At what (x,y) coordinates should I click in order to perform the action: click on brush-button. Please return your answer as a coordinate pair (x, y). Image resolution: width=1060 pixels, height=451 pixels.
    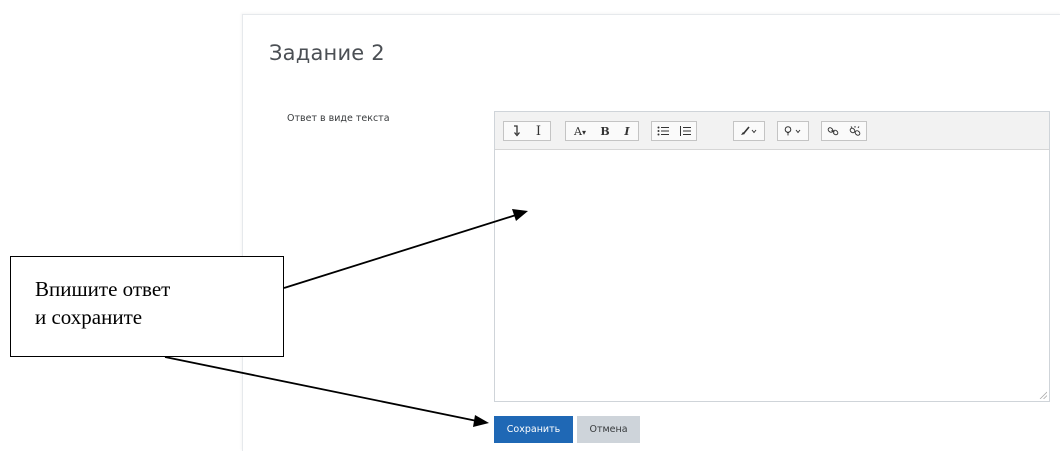
    Looking at the image, I should click on (749, 131).